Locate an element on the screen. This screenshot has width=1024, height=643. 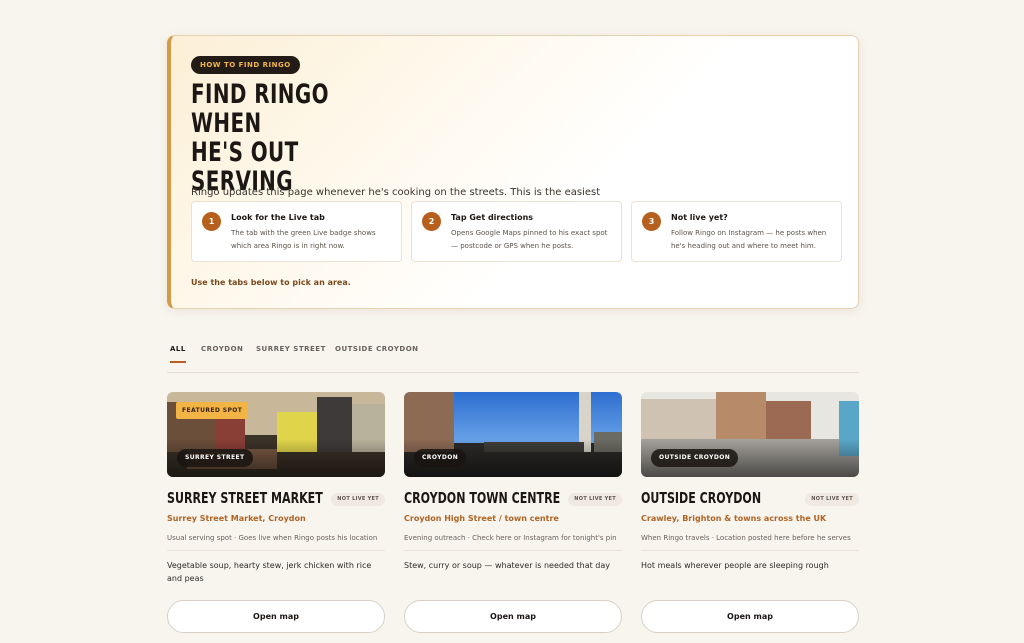
area-chip: SURREY STREET is located at coordinates (215, 458).